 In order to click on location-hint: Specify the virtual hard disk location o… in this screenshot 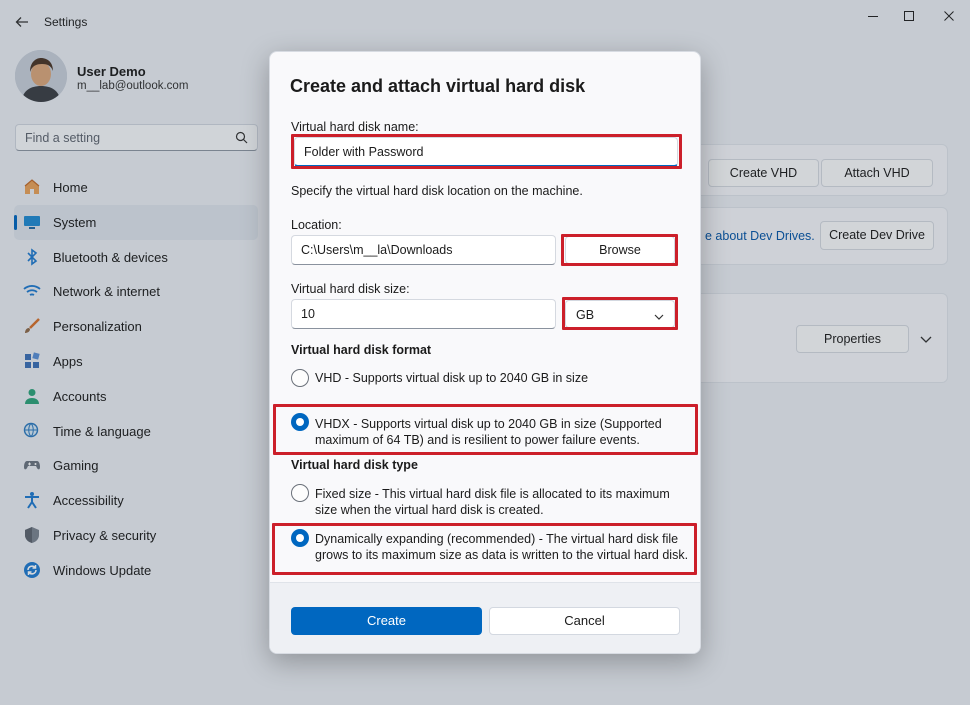, I will do `click(437, 191)`.